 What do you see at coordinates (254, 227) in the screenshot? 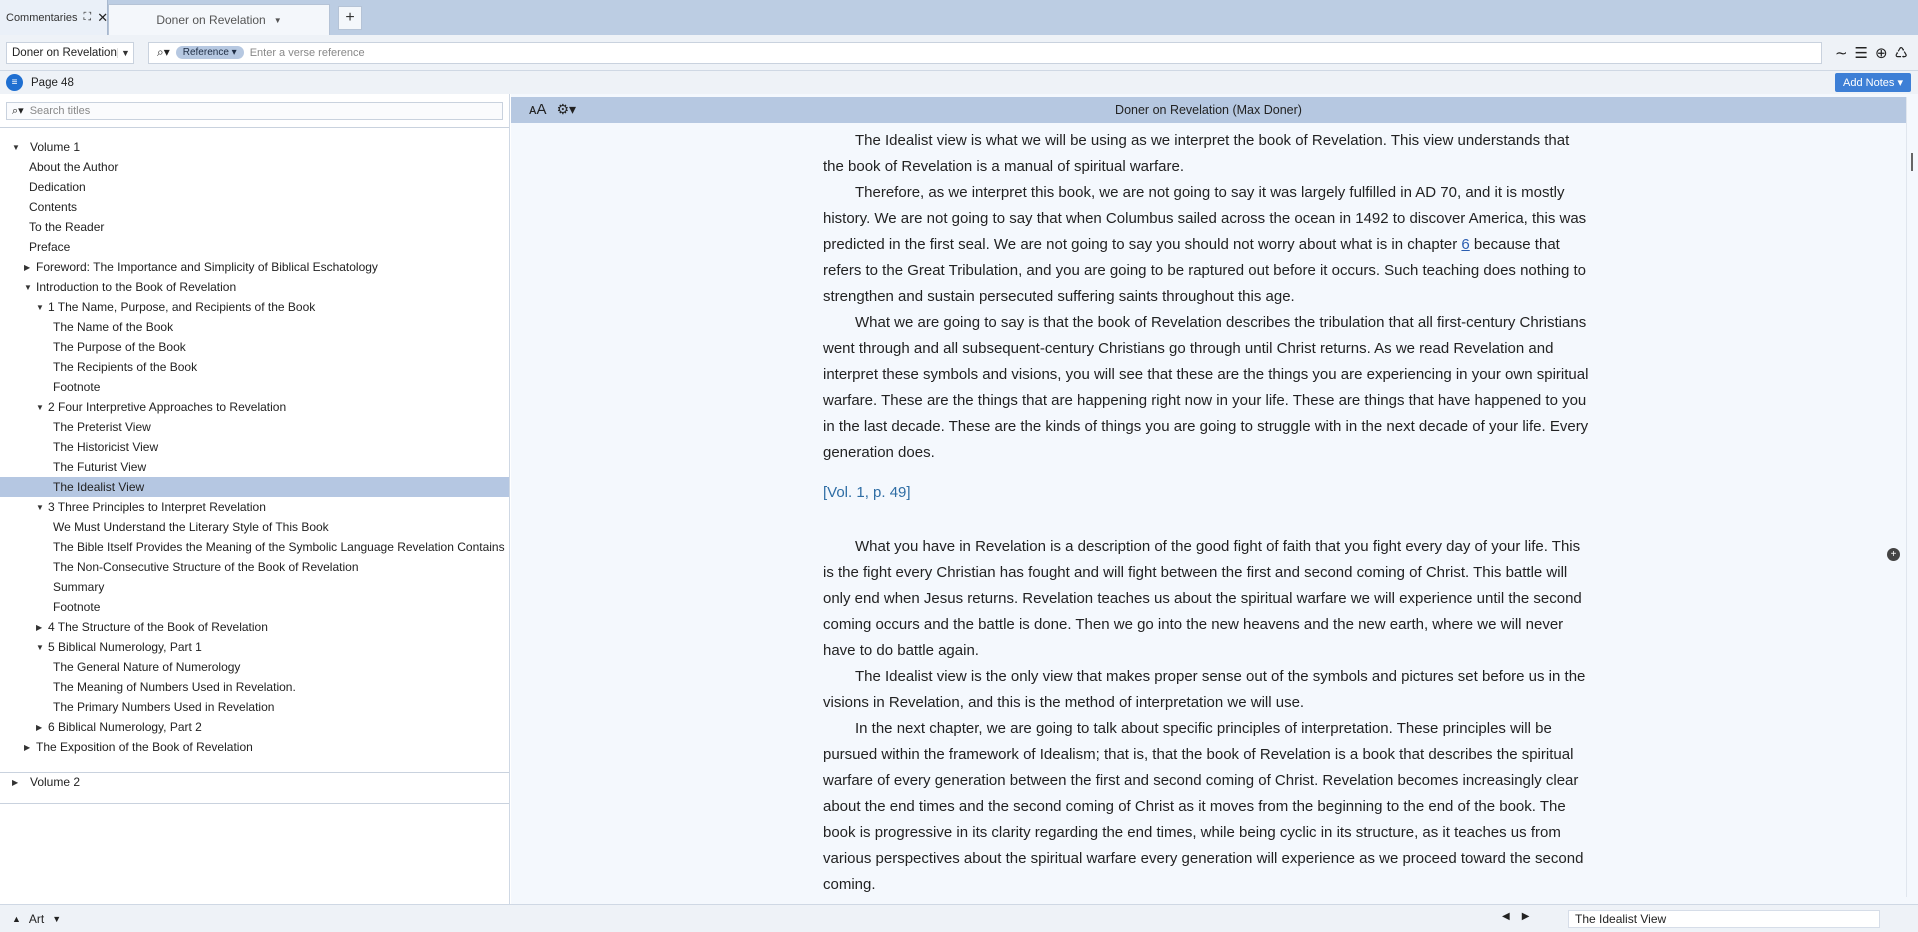
I see `toc-item: To the Reader` at bounding box center [254, 227].